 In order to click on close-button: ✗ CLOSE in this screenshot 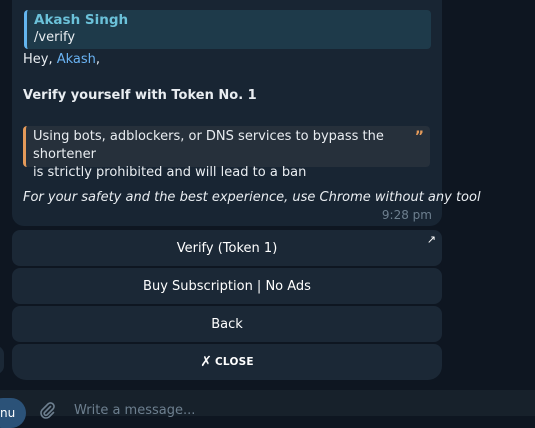, I will do `click(227, 362)`.